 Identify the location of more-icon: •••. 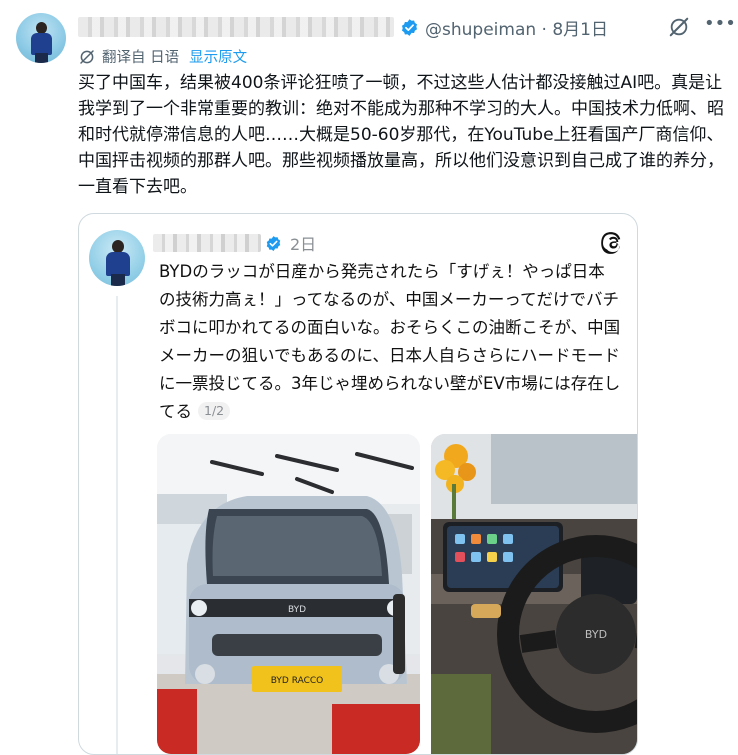
(720, 24).